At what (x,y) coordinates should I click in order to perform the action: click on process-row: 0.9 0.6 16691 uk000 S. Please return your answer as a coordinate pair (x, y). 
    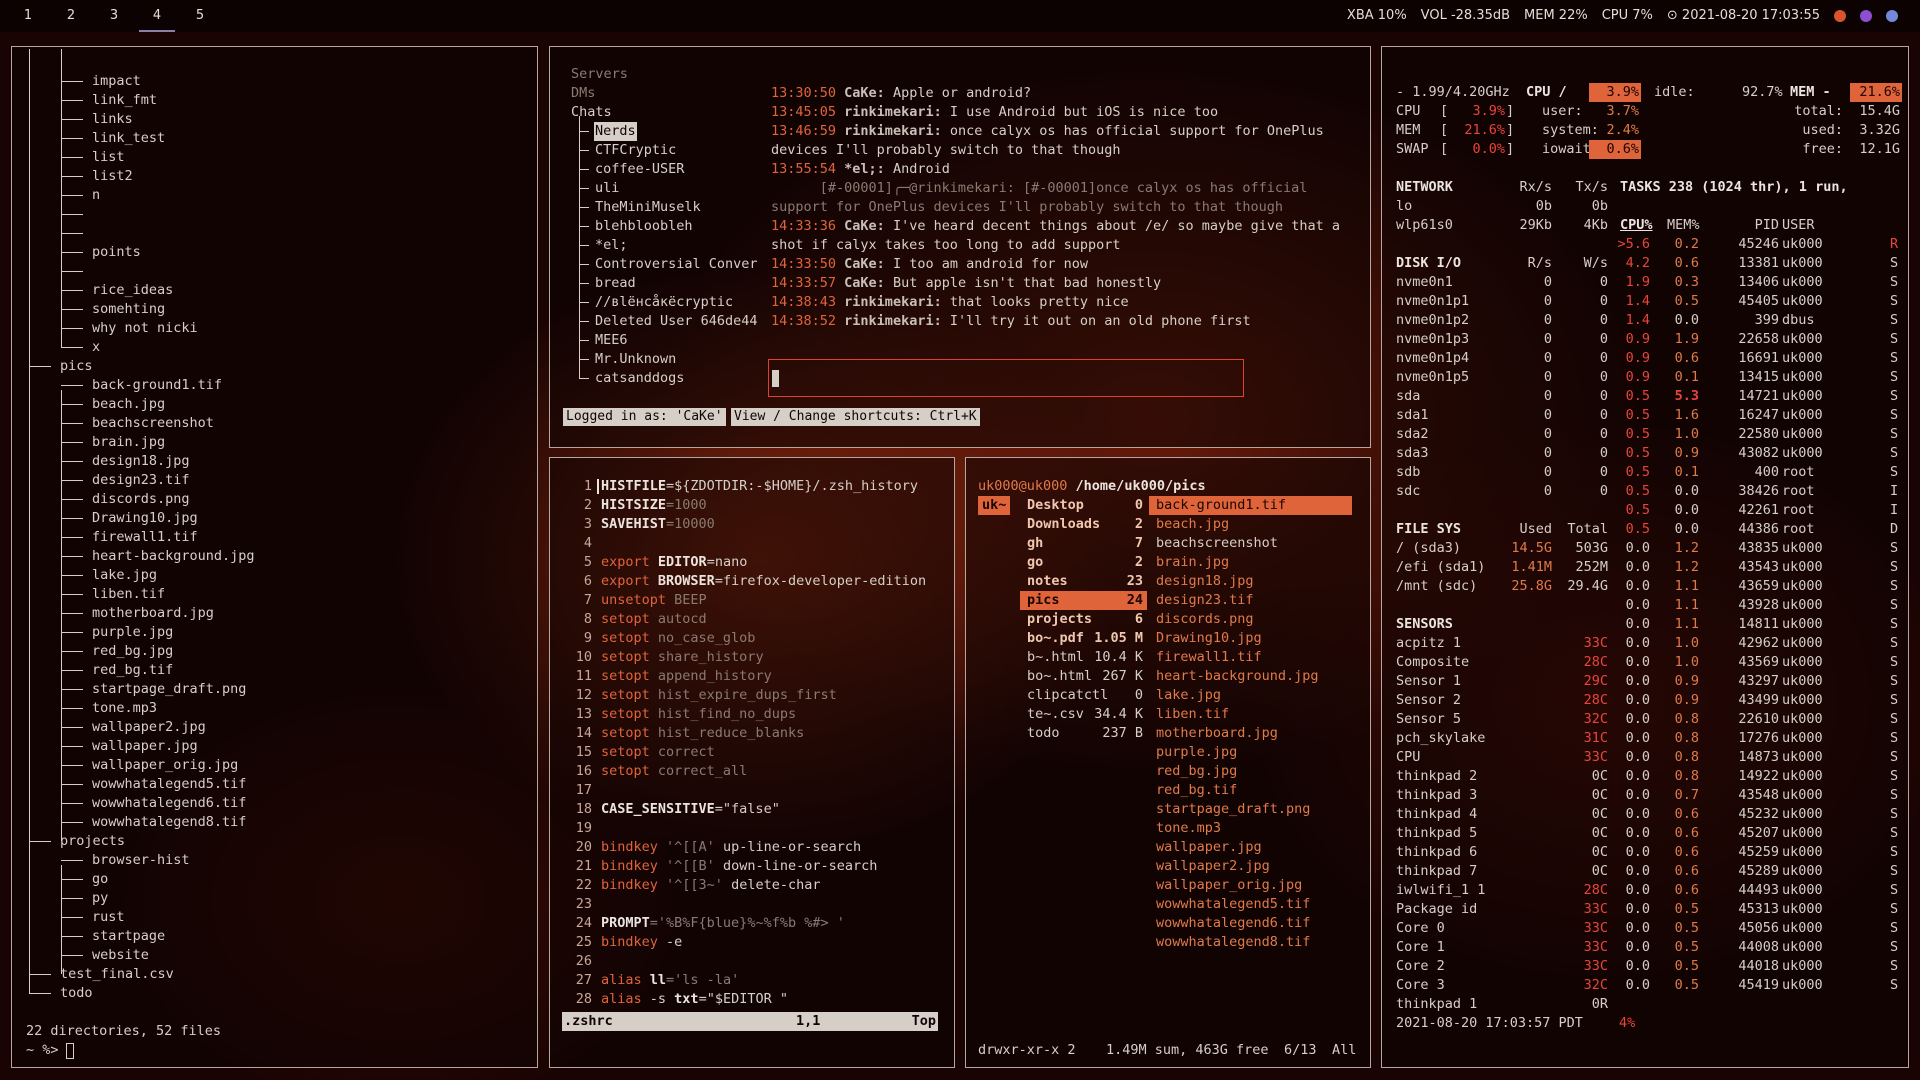
    Looking at the image, I should click on (1645, 358).